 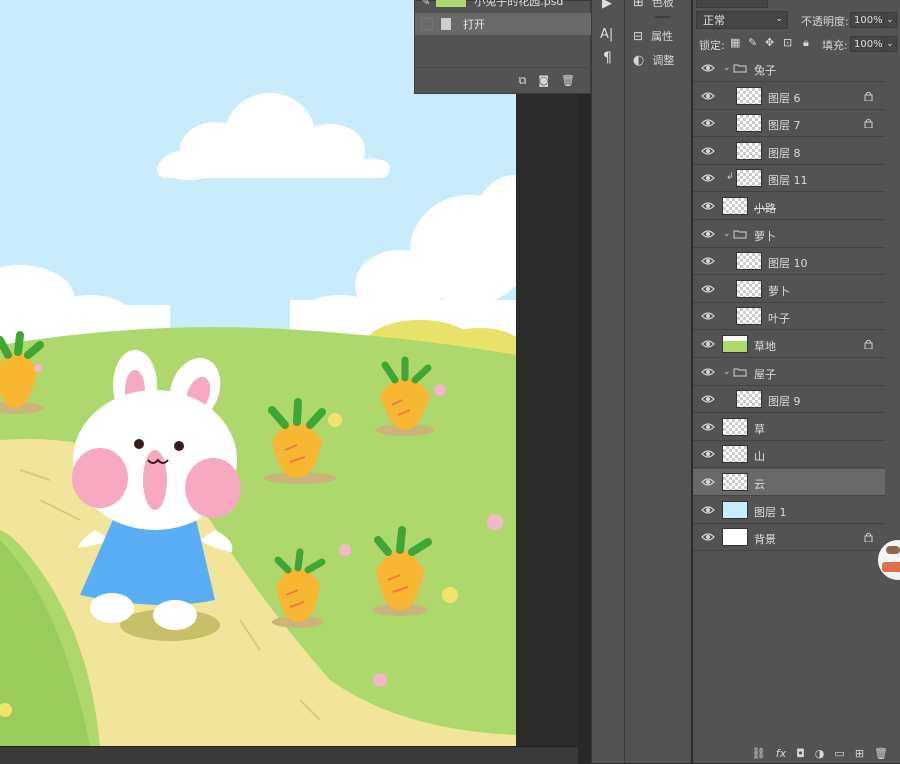 What do you see at coordinates (607, 5) in the screenshot?
I see `play-icon: ▶` at bounding box center [607, 5].